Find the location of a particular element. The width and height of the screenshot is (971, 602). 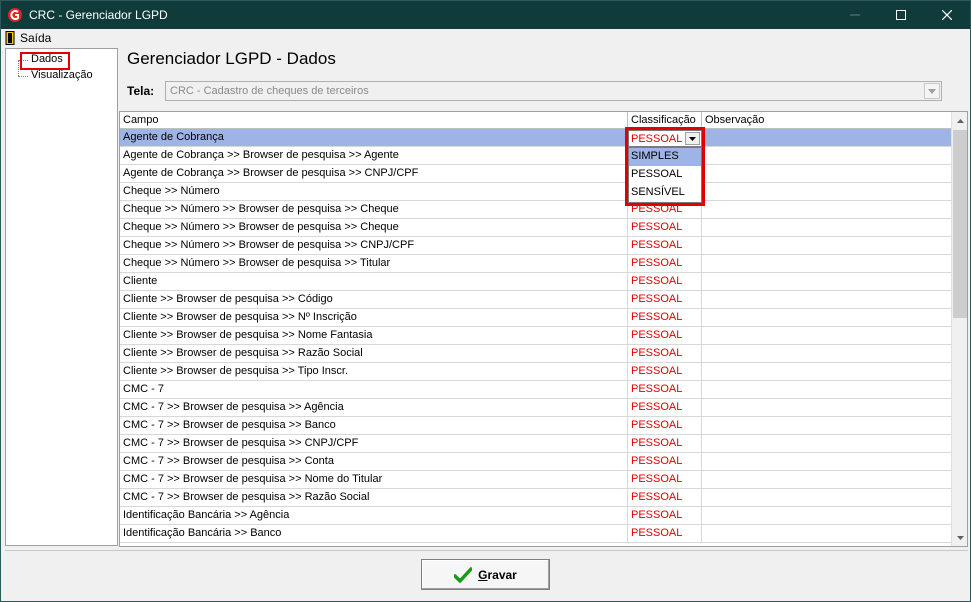

cell-campo: CMC - 7 >> Browser de pesquisa >> Banco is located at coordinates (374, 425).